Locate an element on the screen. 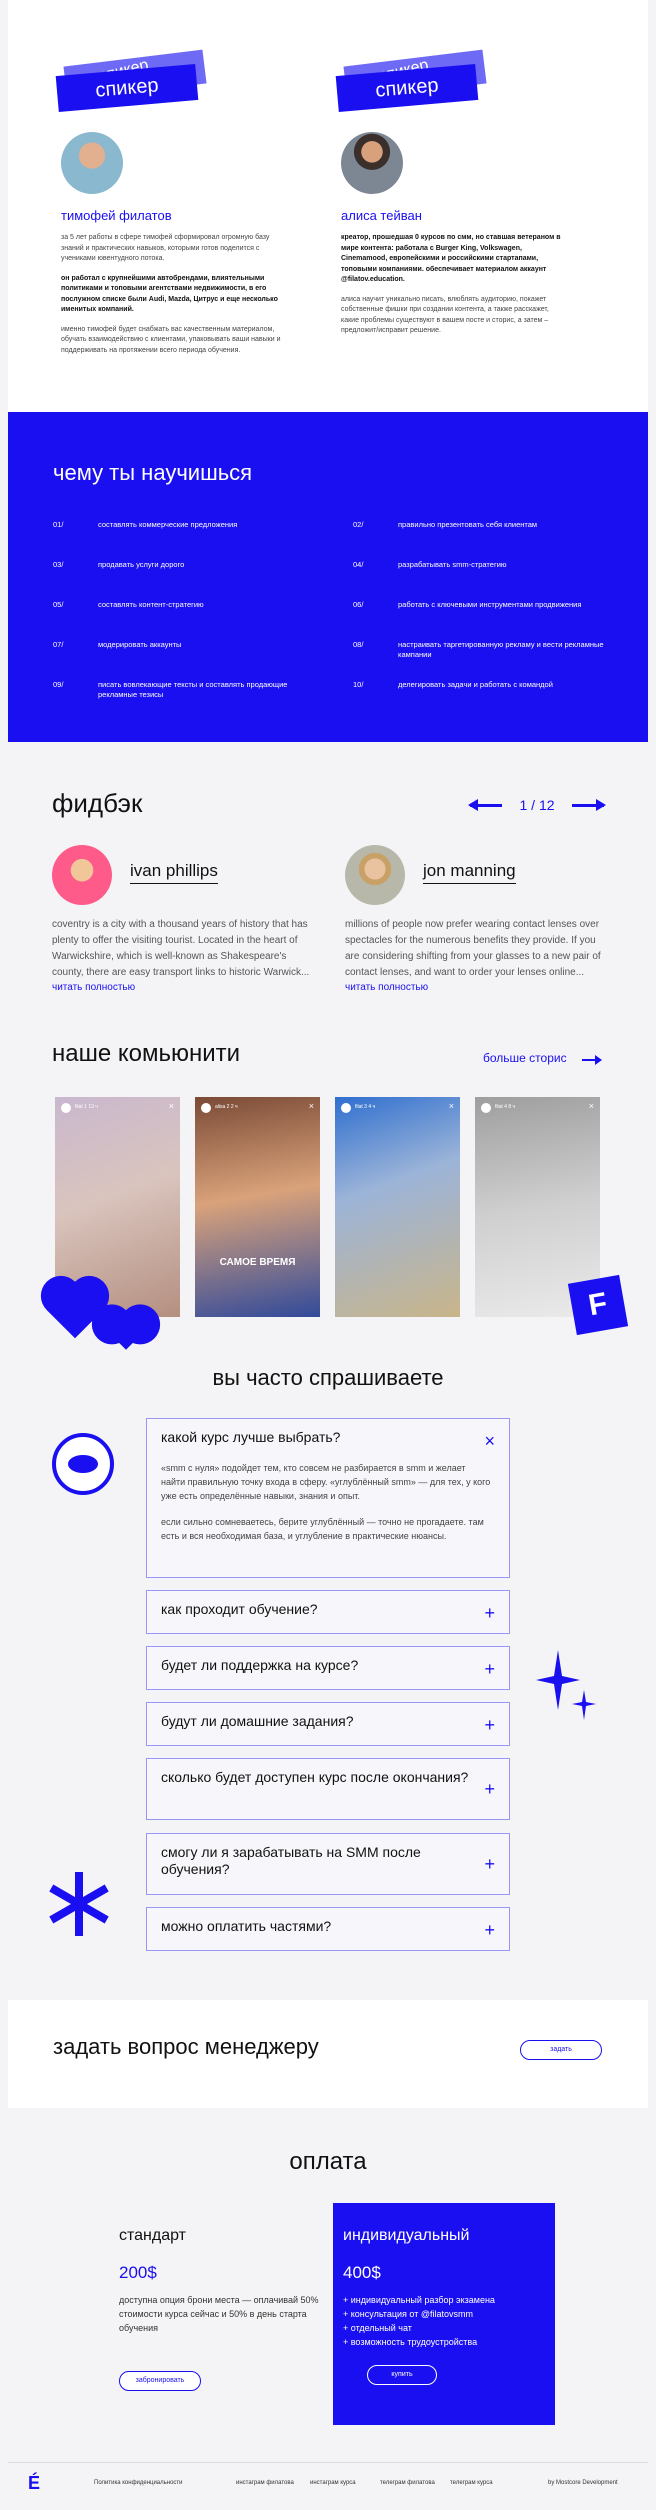 This screenshot has width=656, height=2510. plan-feature: + индивидуальный разбор экзамена is located at coordinates (419, 2300).